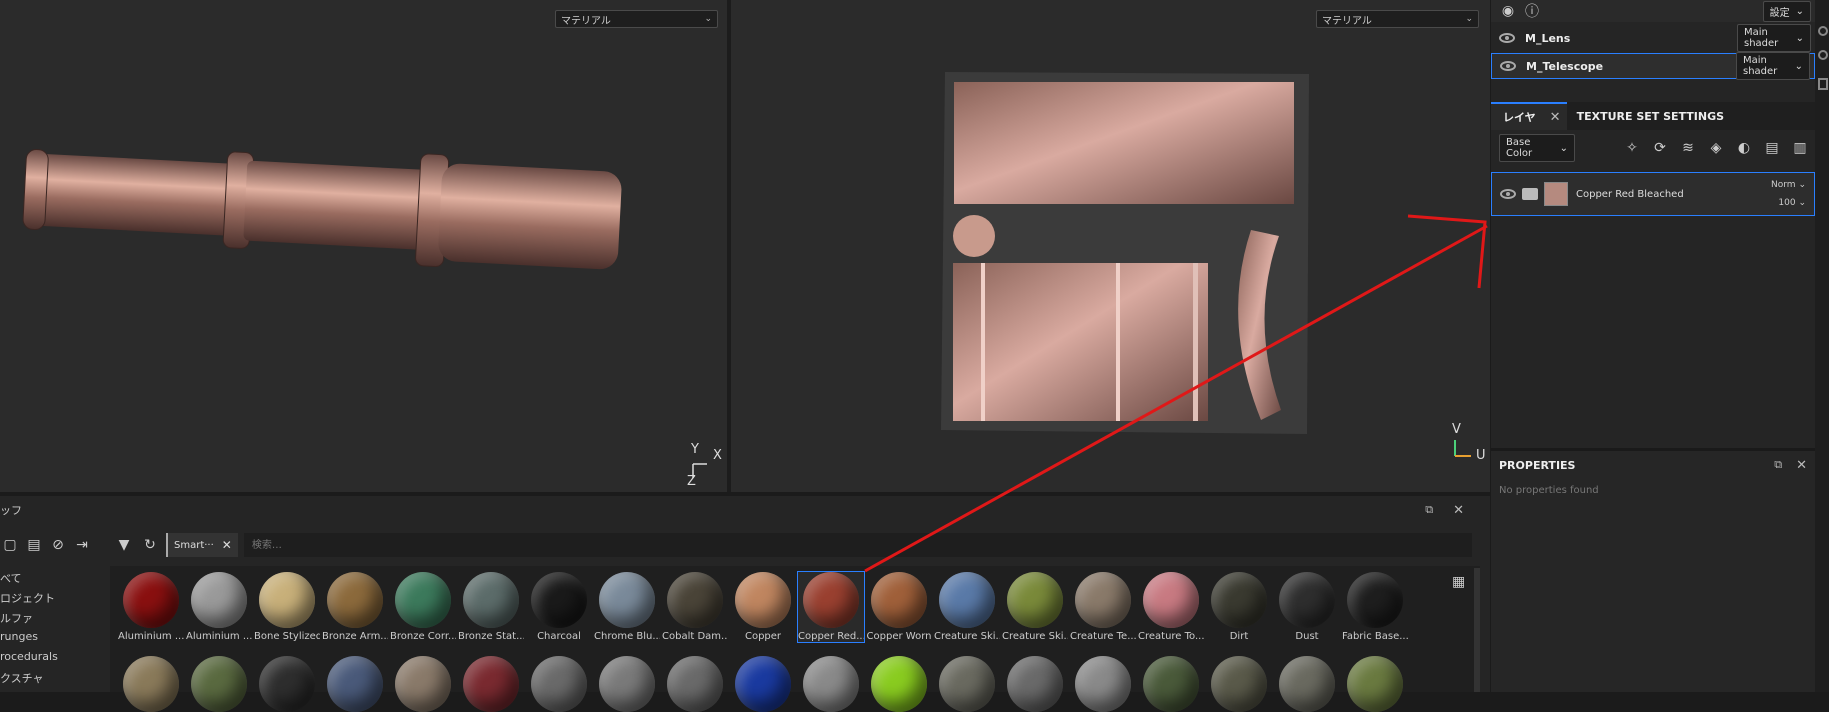 Image resolution: width=1829 pixels, height=712 pixels. Describe the element at coordinates (1744, 148) in the screenshot. I see `mask-icon: ◐` at that location.